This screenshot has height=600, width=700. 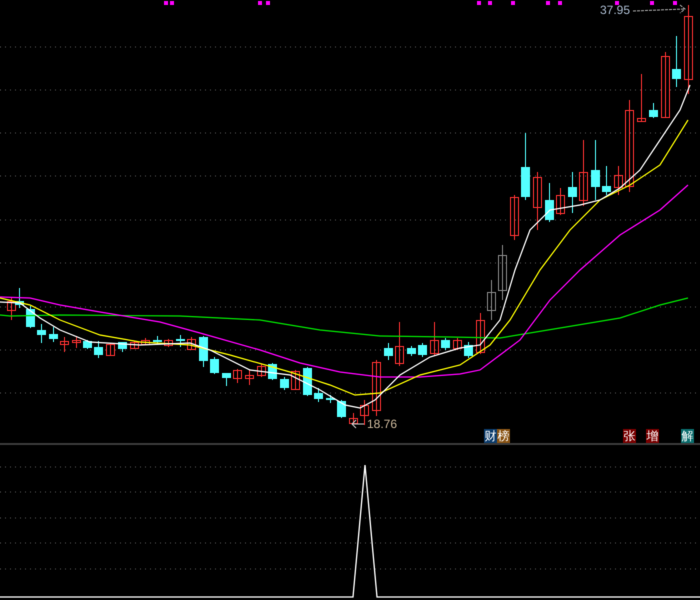 What do you see at coordinates (382, 424) in the screenshot?
I see `low-price-label: 18.76` at bounding box center [382, 424].